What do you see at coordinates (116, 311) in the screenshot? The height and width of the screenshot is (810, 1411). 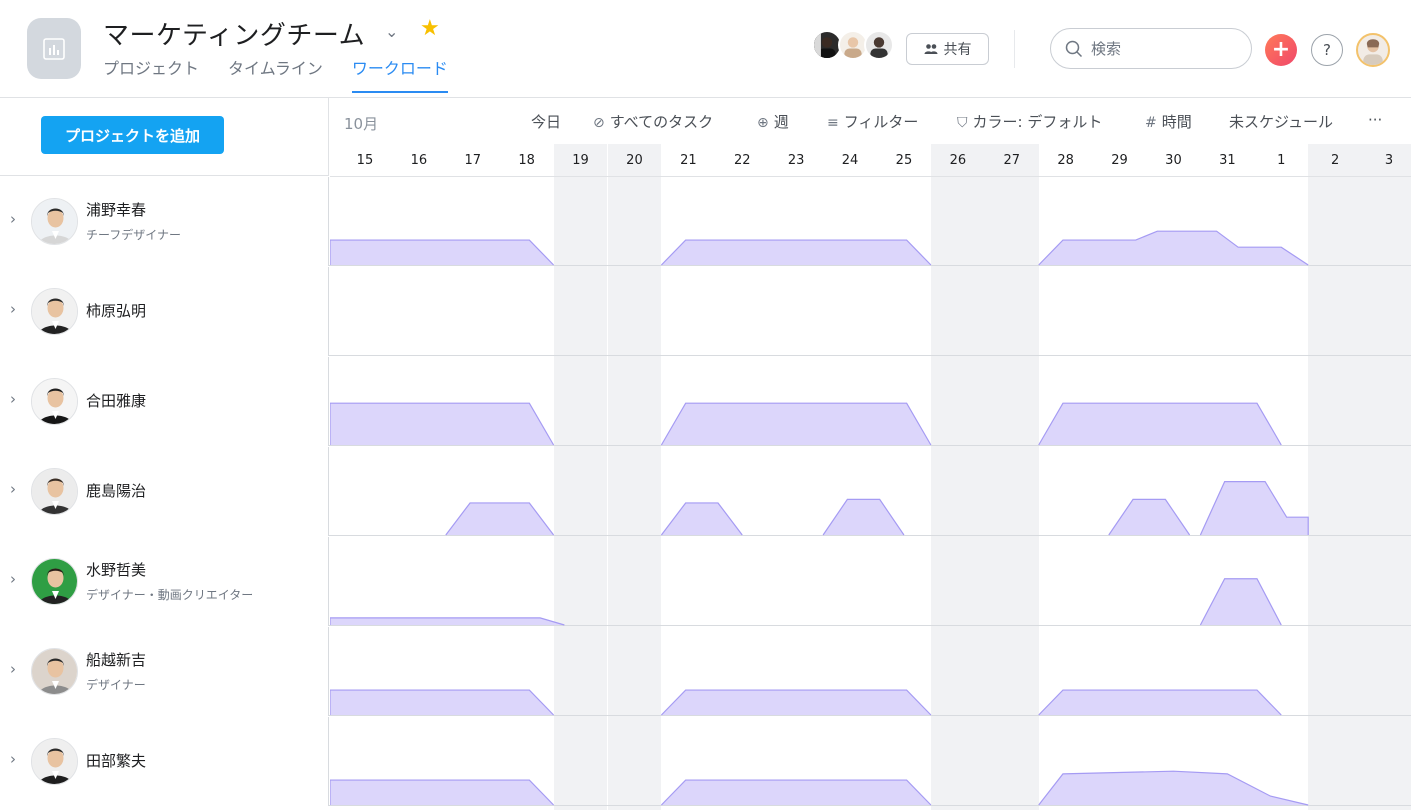 I see `person-name: 柿原弘明` at bounding box center [116, 311].